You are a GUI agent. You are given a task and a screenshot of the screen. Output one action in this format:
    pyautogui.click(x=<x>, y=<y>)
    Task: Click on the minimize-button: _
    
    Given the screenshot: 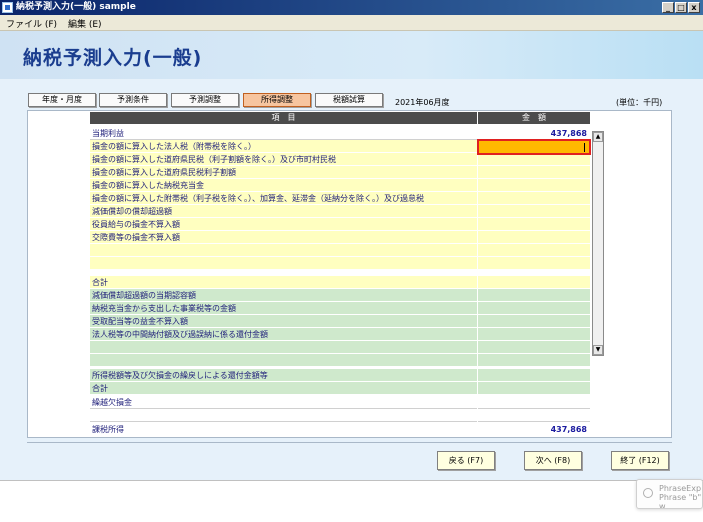 What is the action you would take?
    pyautogui.click(x=668, y=7)
    